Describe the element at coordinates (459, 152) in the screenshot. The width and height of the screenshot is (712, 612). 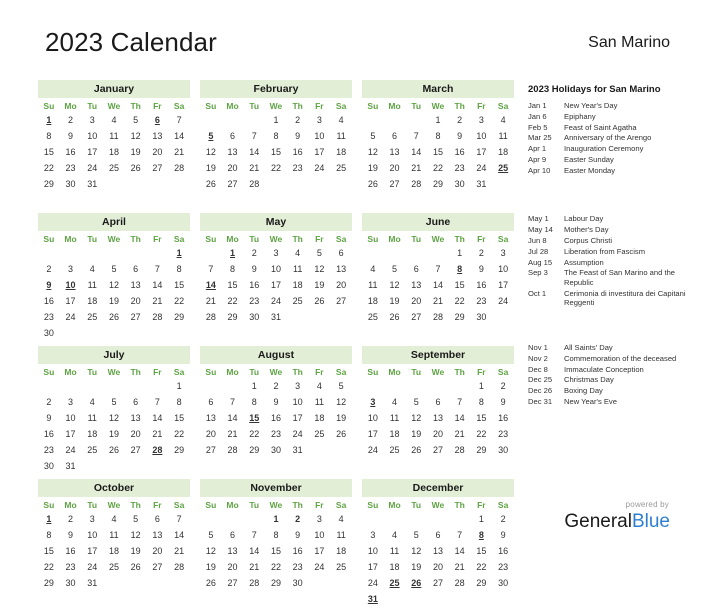
I see `day-cell: 16` at that location.